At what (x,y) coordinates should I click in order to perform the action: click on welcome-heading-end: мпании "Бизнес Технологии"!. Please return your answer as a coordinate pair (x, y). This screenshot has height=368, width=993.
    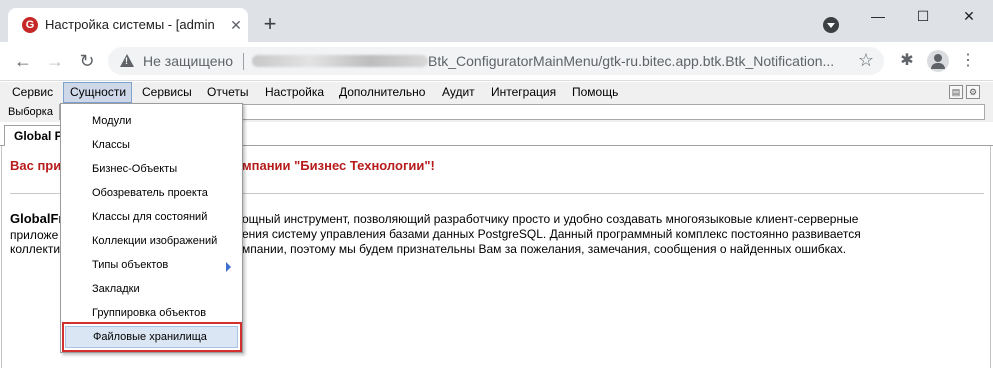
    Looking at the image, I should click on (338, 165).